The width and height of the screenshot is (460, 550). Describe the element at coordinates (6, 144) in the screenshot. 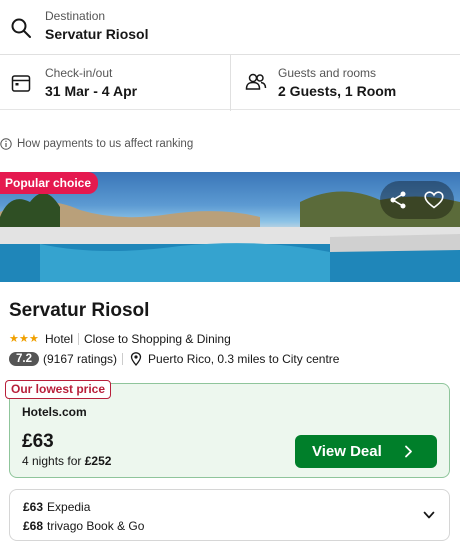

I see `info-icon` at that location.